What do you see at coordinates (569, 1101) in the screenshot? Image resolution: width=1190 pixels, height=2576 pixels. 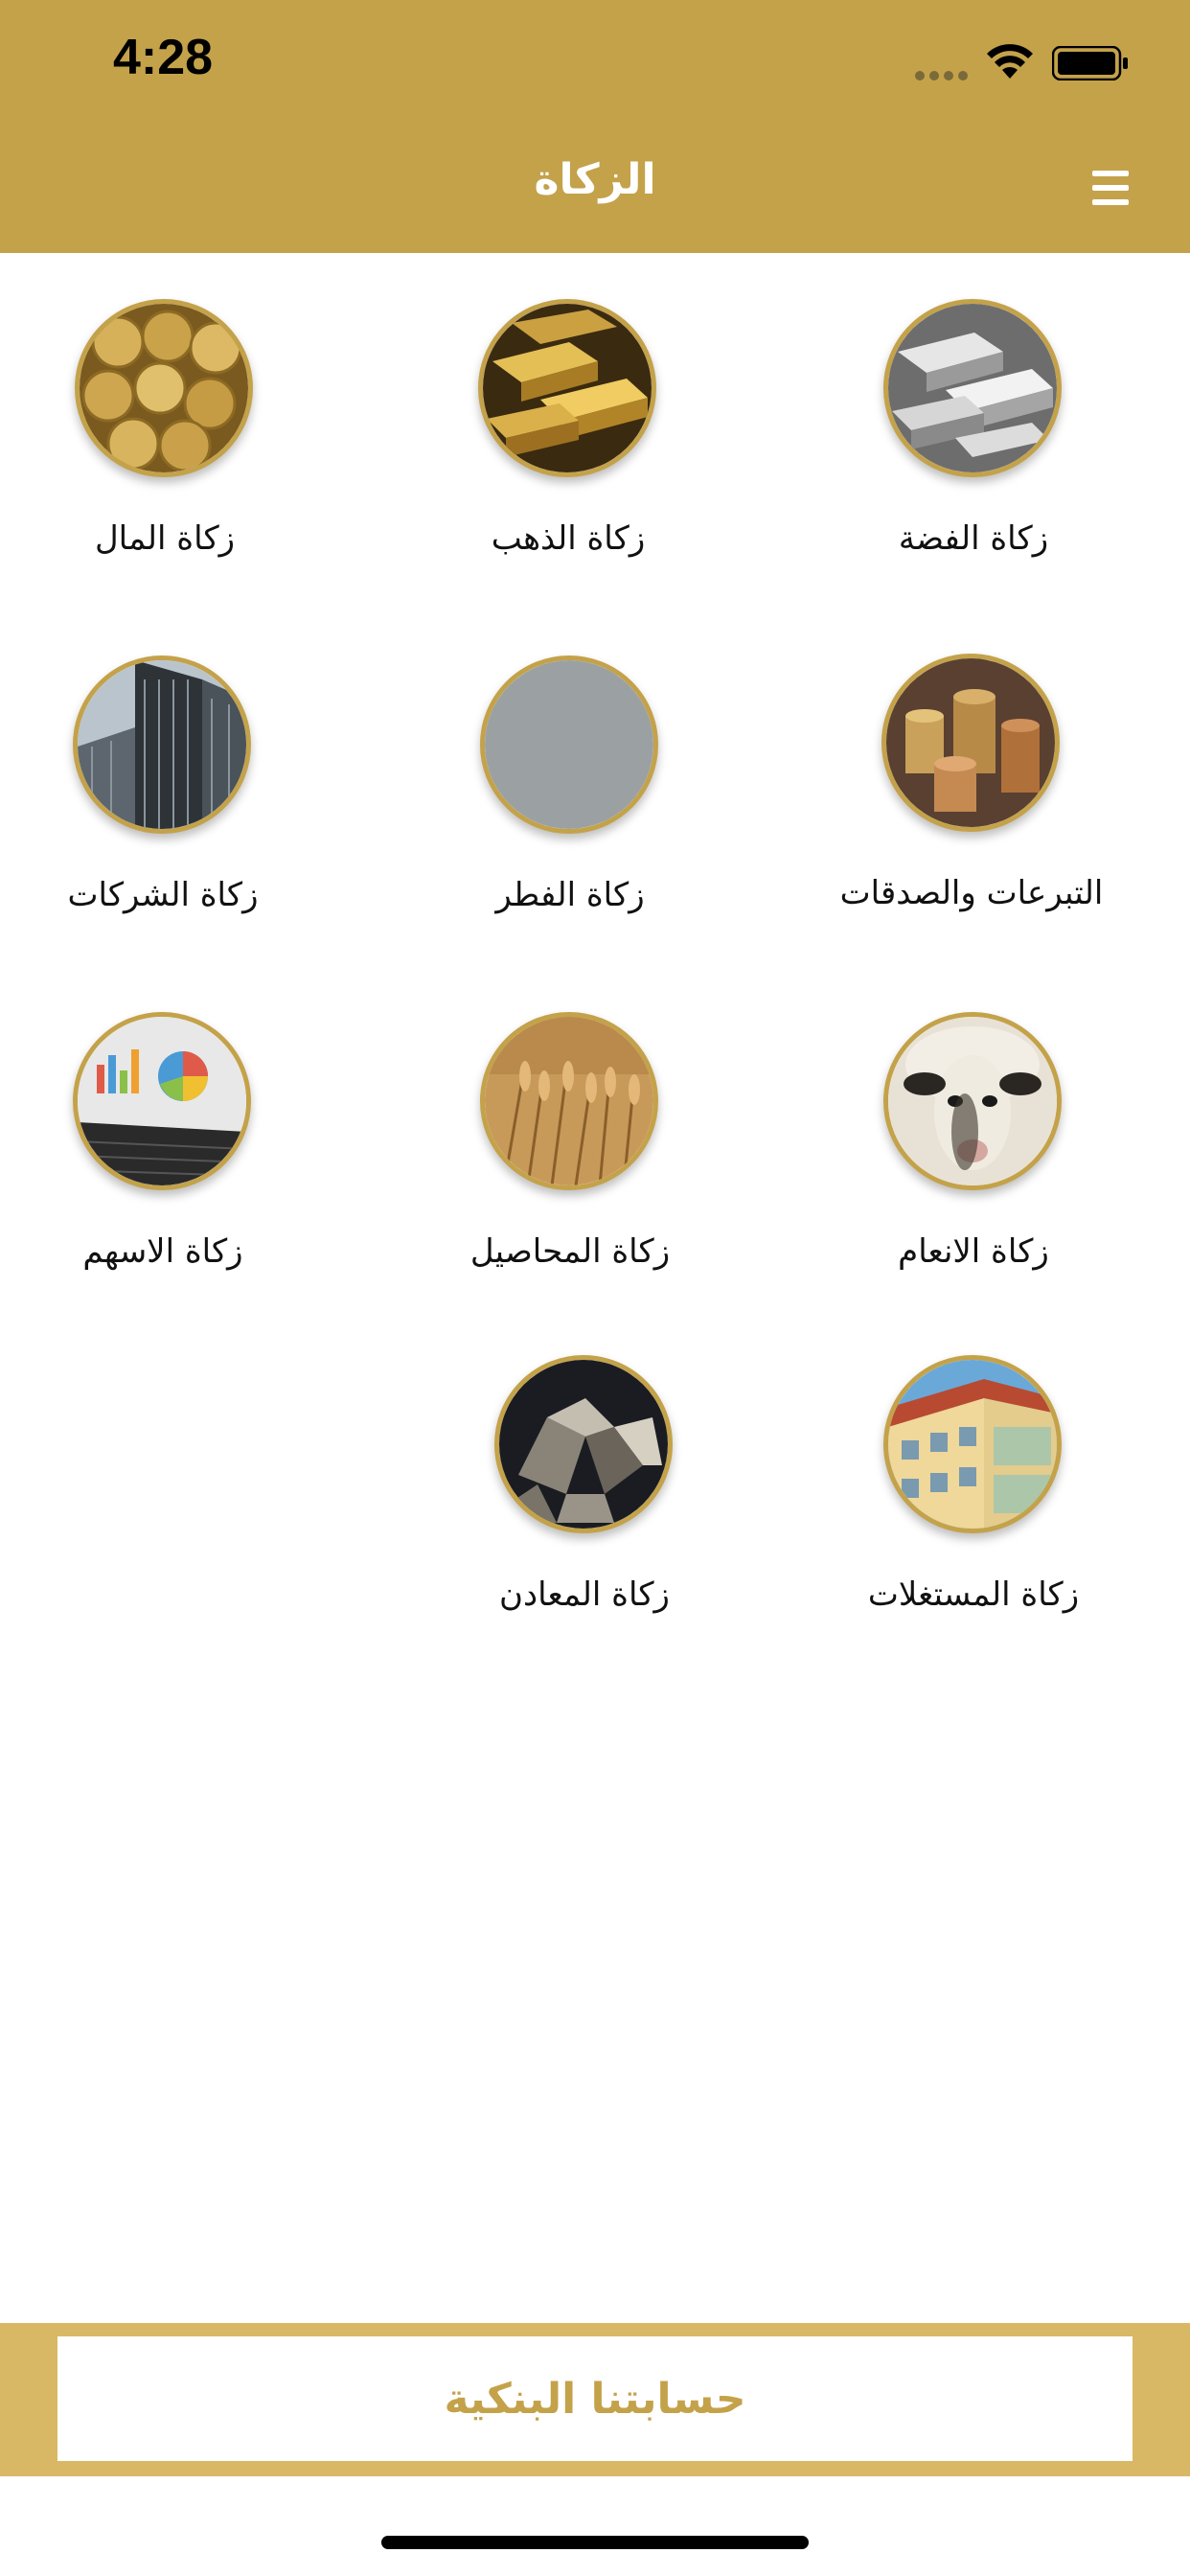 I see `wheat-icon` at bounding box center [569, 1101].